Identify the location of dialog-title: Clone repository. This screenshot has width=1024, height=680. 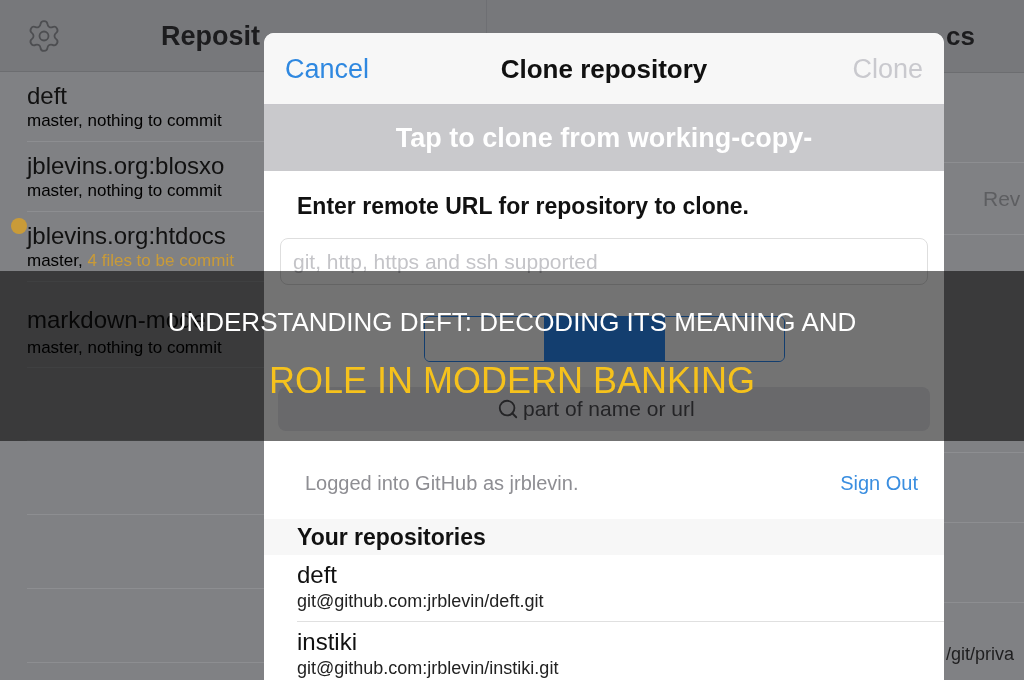
(604, 68).